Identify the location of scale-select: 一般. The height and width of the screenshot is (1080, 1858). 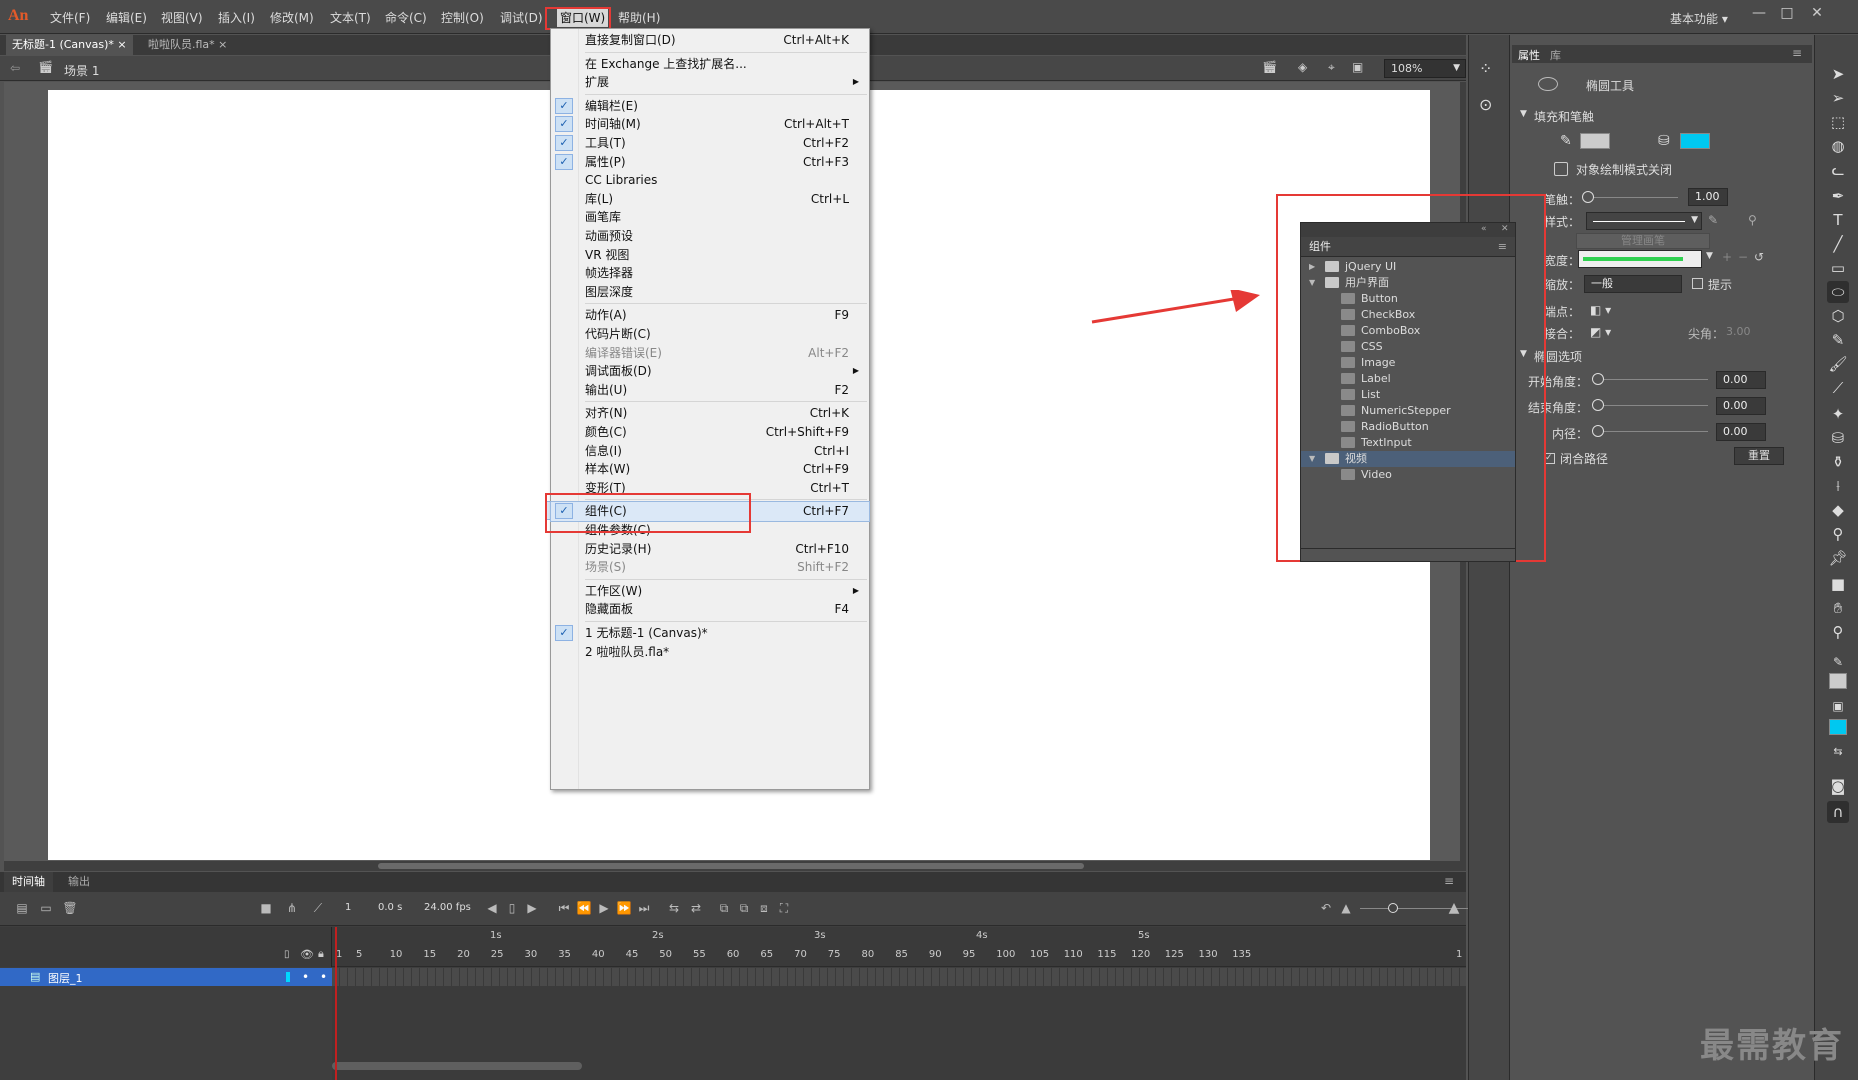
(1633, 284).